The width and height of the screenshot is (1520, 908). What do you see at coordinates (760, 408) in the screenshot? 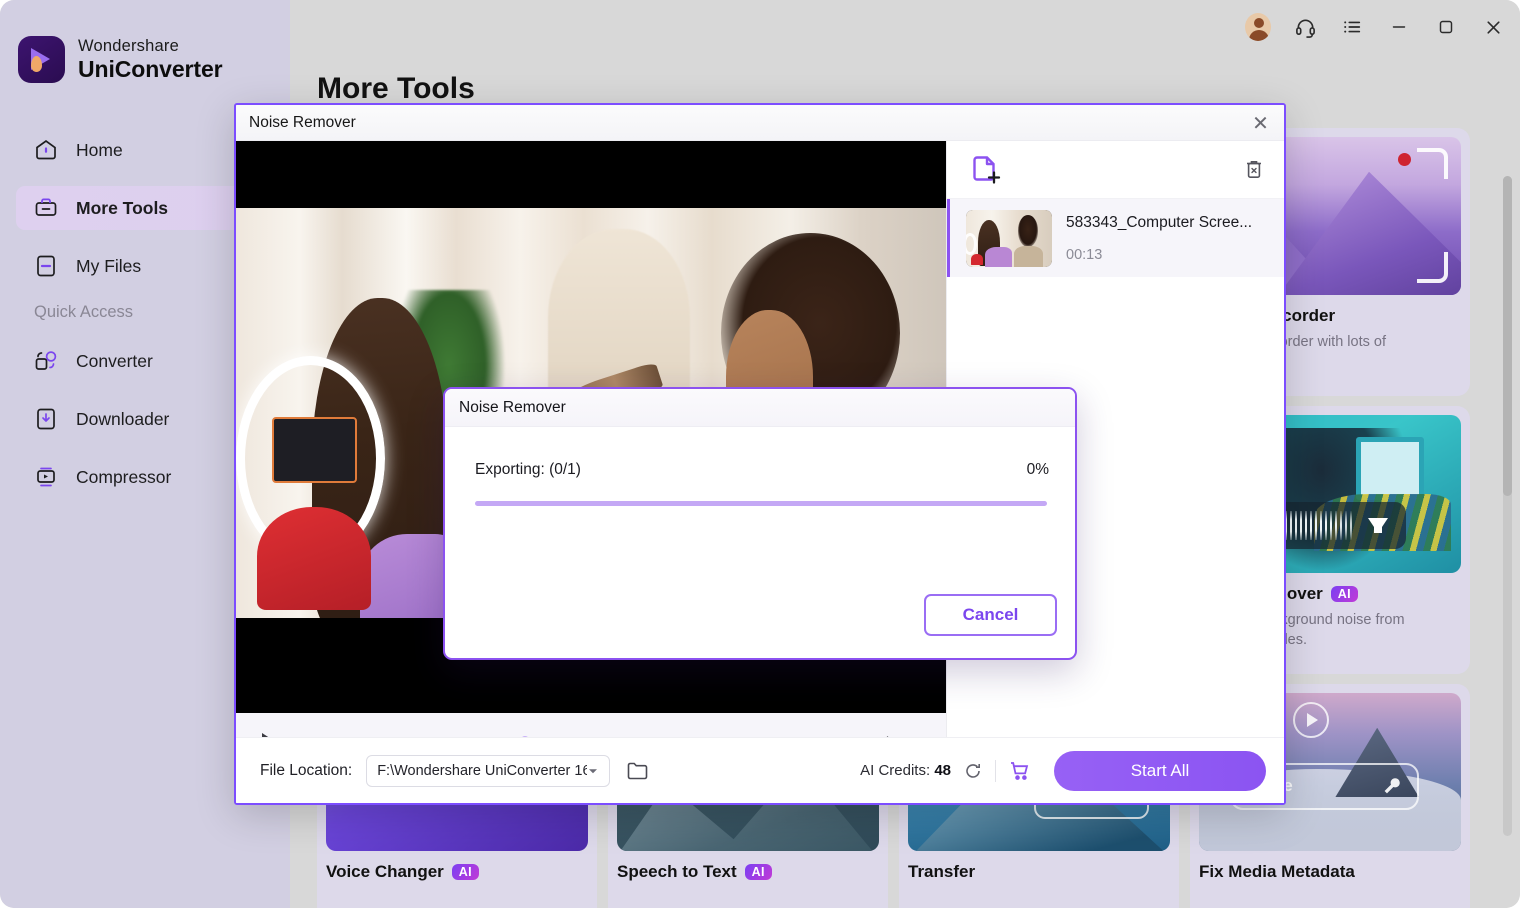
I see `export-dialog-titlebar: Noise Remover` at bounding box center [760, 408].